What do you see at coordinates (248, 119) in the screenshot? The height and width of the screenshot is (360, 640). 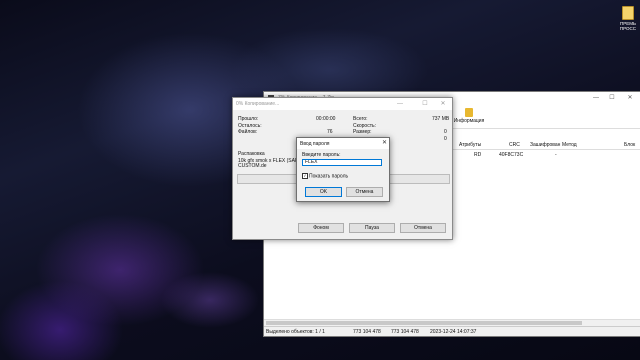 I see `elapsed-label: Прошло:` at bounding box center [248, 119].